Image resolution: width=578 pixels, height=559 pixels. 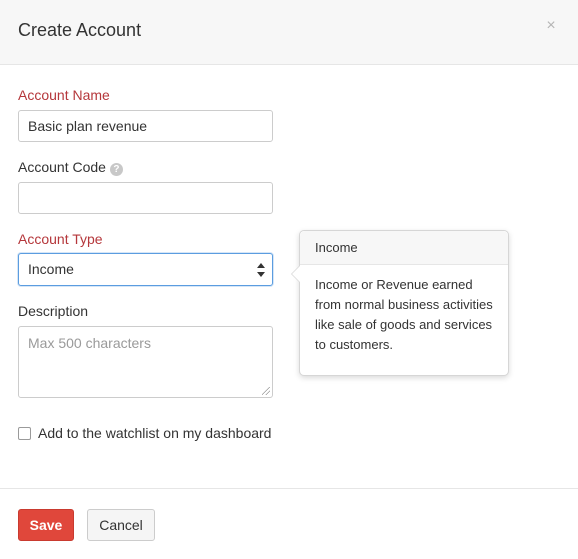 What do you see at coordinates (53, 311) in the screenshot?
I see `description-label: Description` at bounding box center [53, 311].